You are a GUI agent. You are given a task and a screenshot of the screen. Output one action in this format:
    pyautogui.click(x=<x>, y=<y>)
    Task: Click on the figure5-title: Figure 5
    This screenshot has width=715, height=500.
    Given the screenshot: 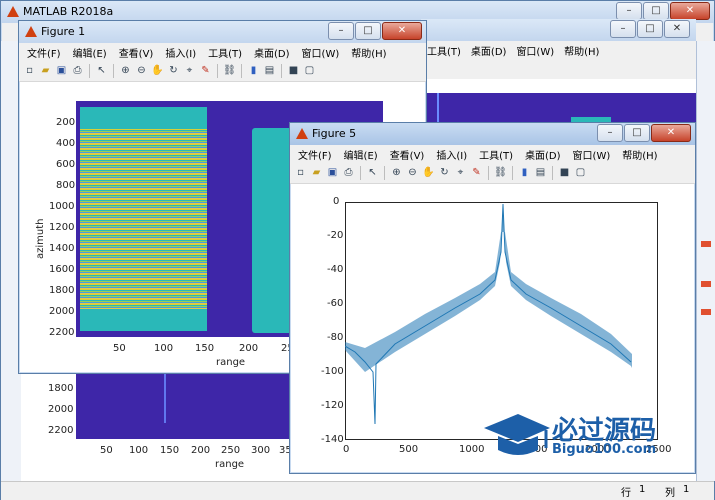 What is the action you would take?
    pyautogui.click(x=334, y=133)
    